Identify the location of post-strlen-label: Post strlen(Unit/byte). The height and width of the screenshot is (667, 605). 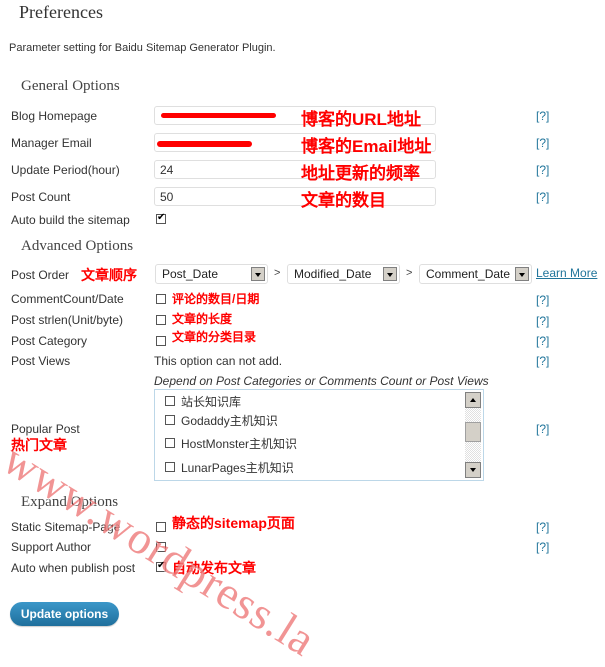
(67, 320).